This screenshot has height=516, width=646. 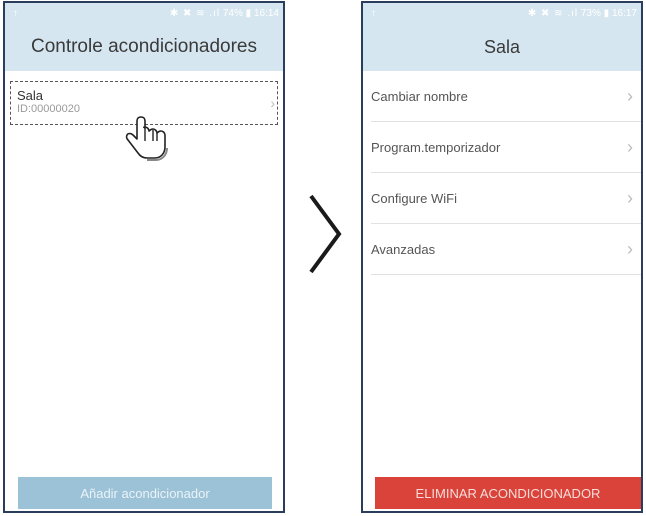 I want to click on status-bar: ↑ ✱ ✖ ≋ .ıl 74% ▮ 16:14, so click(x=144, y=13).